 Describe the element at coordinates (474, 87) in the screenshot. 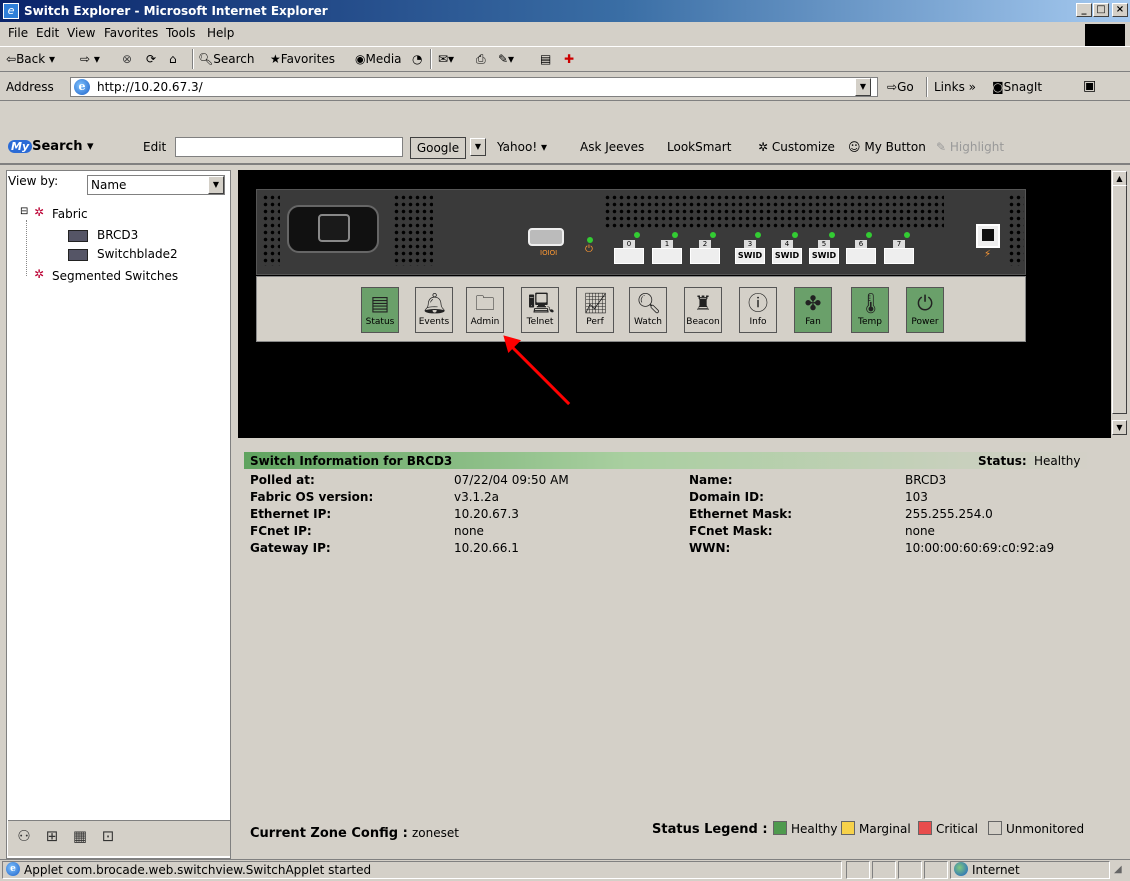

I see `address-input: http://10.20.67.3/` at that location.